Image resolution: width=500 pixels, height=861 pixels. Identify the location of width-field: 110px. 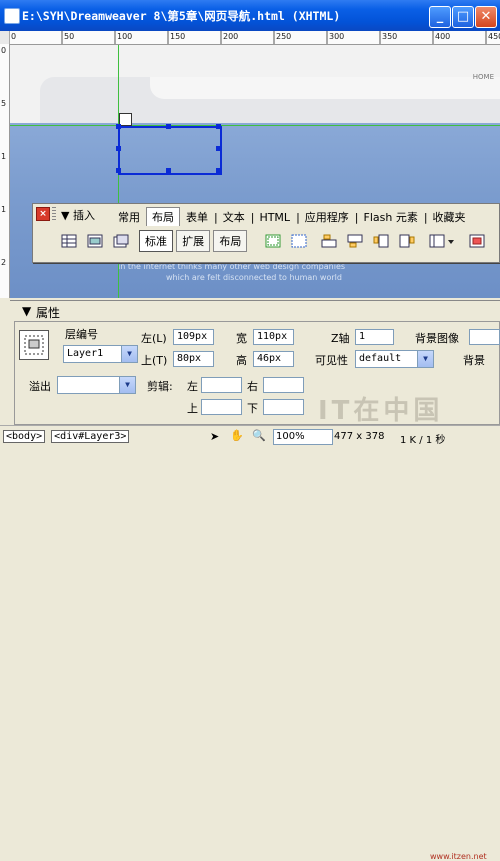
(273, 337).